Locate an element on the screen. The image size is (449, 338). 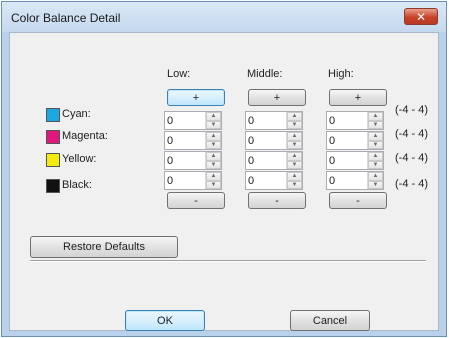
cyan-swatch is located at coordinates (53, 115).